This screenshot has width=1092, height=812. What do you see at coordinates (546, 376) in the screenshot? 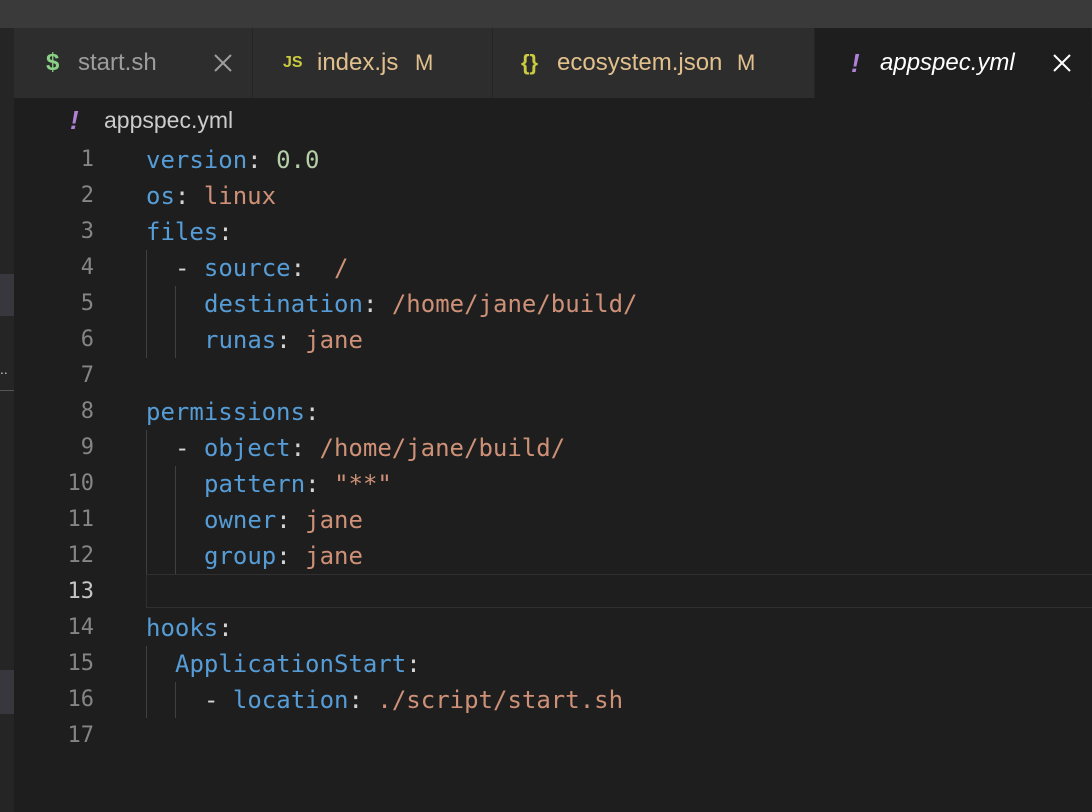
I see `code-line: 7` at bounding box center [546, 376].